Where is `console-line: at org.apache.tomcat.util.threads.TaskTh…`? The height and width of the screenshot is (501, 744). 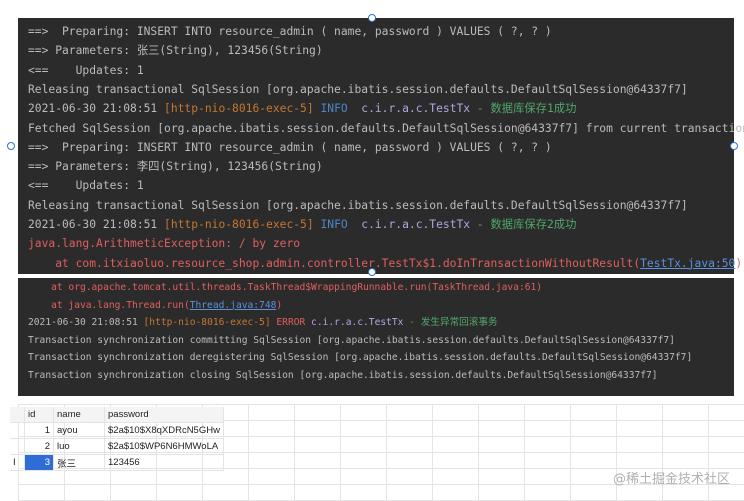 console-line: at org.apache.tomcat.util.threads.TaskTh… is located at coordinates (285, 287).